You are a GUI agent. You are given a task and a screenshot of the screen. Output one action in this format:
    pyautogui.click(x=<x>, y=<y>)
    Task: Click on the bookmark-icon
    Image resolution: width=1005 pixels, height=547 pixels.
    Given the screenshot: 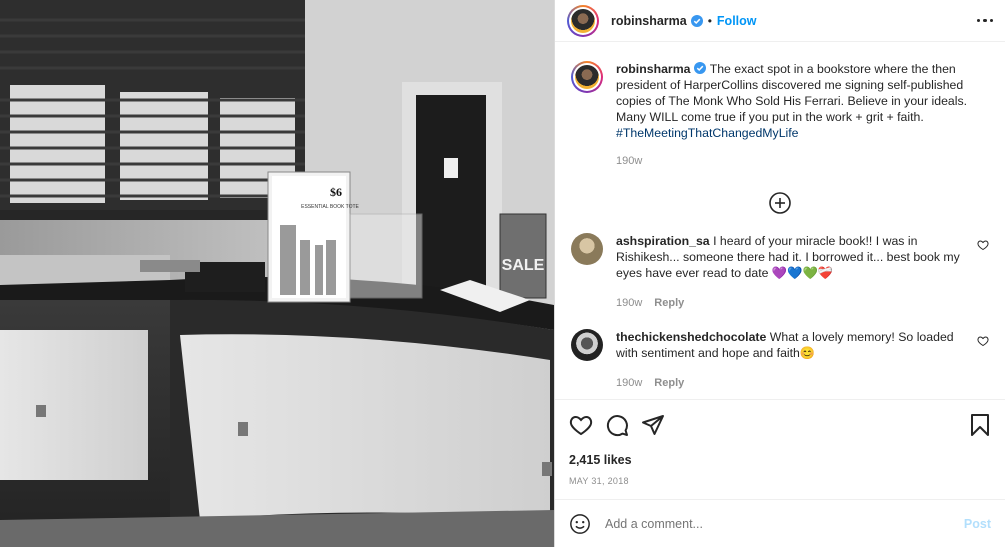 What is the action you would take?
    pyautogui.click(x=980, y=425)
    